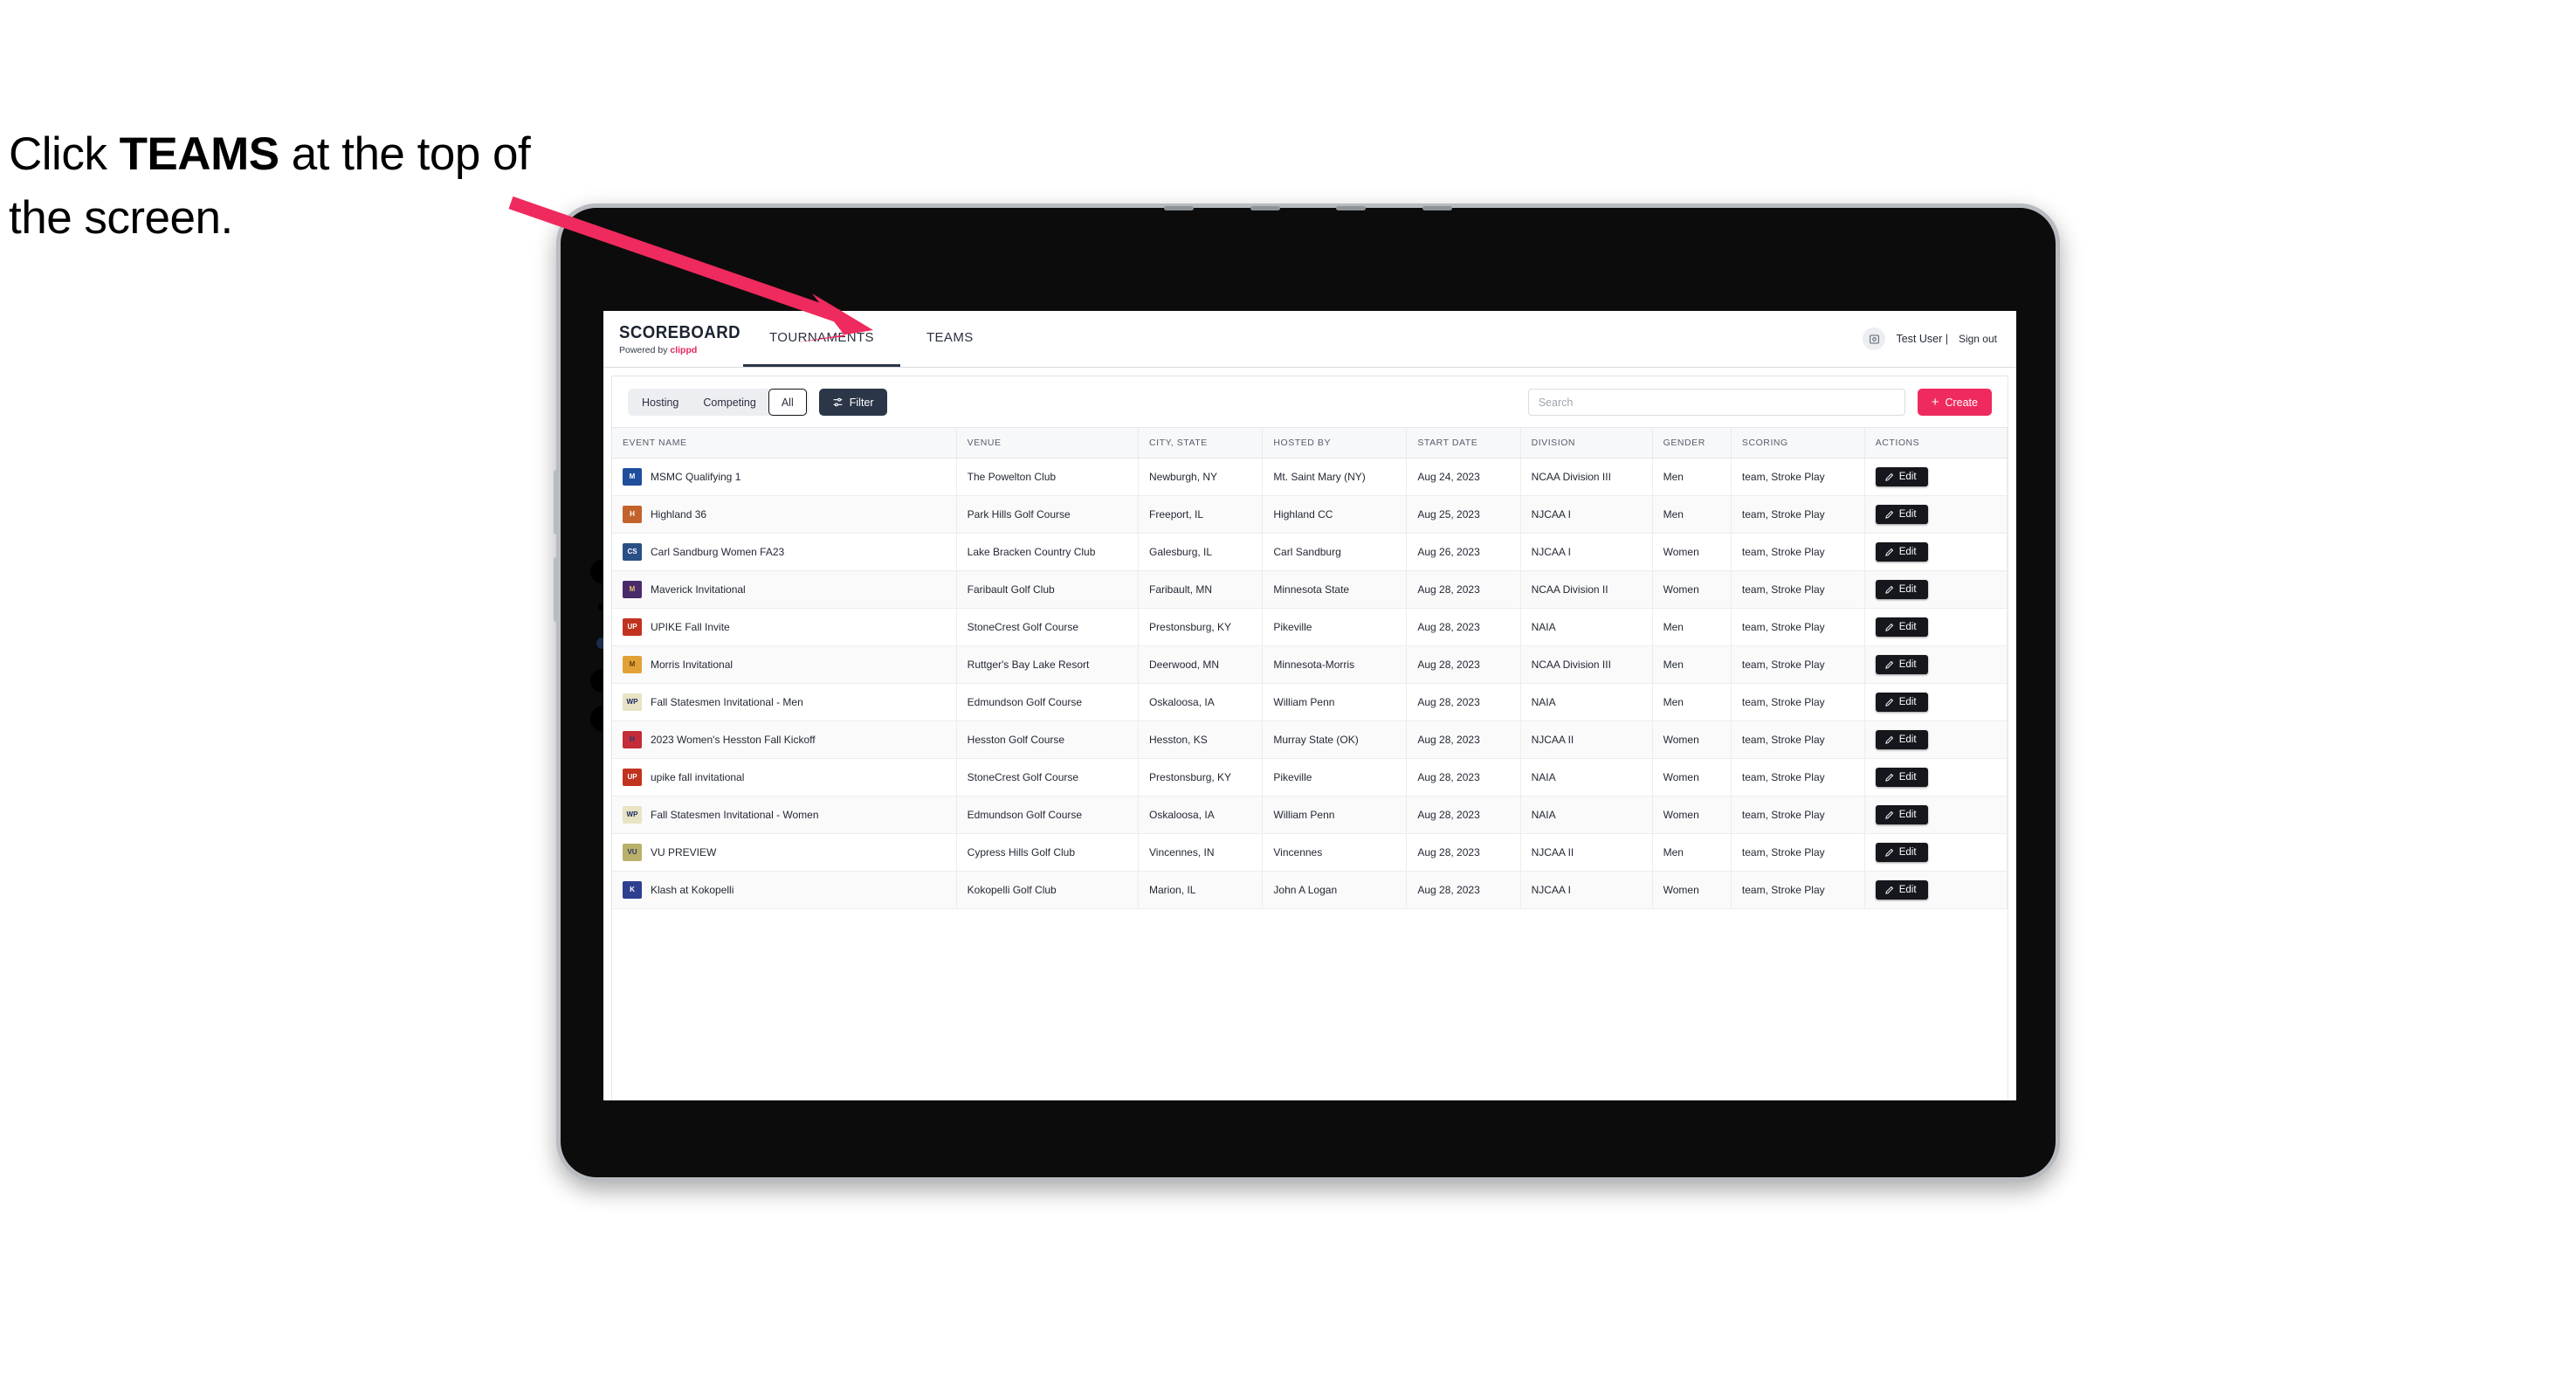  I want to click on column-header-event-name: EVENT NAME, so click(784, 443).